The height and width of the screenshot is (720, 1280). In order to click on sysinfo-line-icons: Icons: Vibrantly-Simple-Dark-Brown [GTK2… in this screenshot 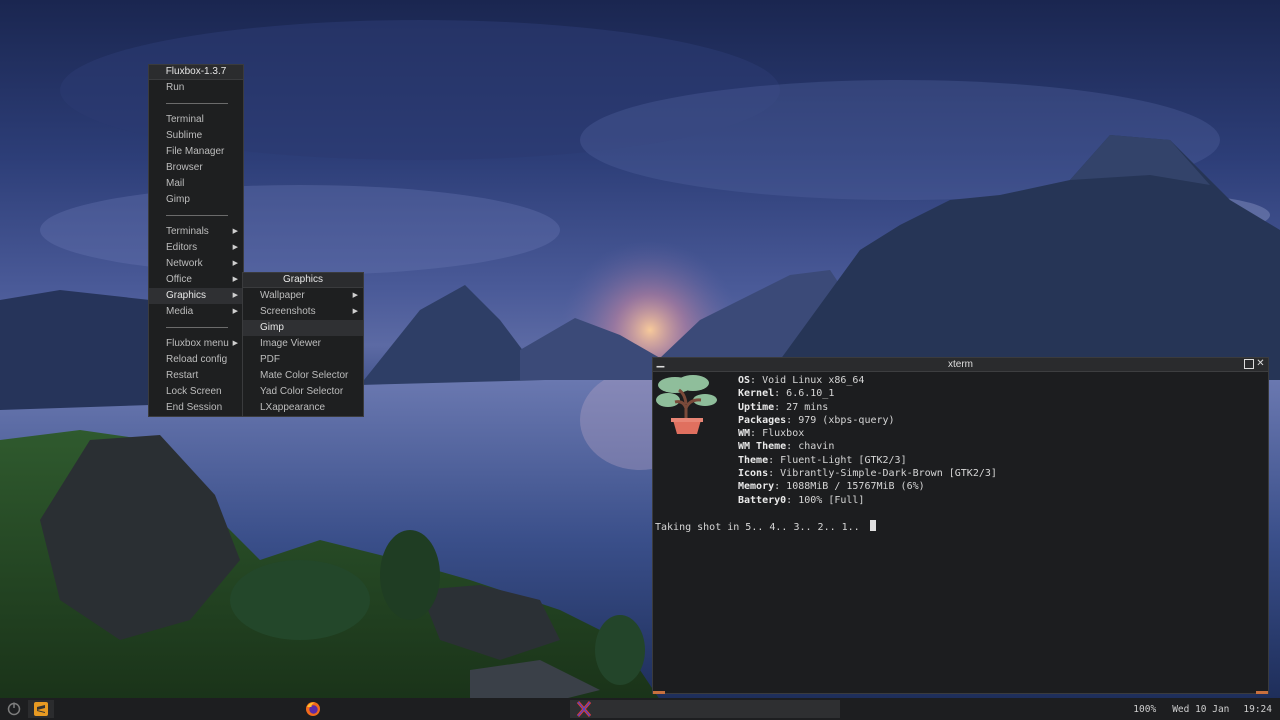, I will do `click(867, 473)`.